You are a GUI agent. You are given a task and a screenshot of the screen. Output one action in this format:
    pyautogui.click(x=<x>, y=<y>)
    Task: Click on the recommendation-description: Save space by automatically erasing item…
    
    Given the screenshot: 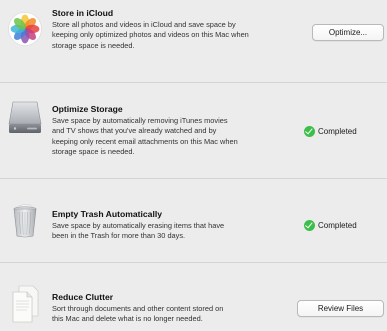 What is the action you would take?
    pyautogui.click(x=170, y=231)
    